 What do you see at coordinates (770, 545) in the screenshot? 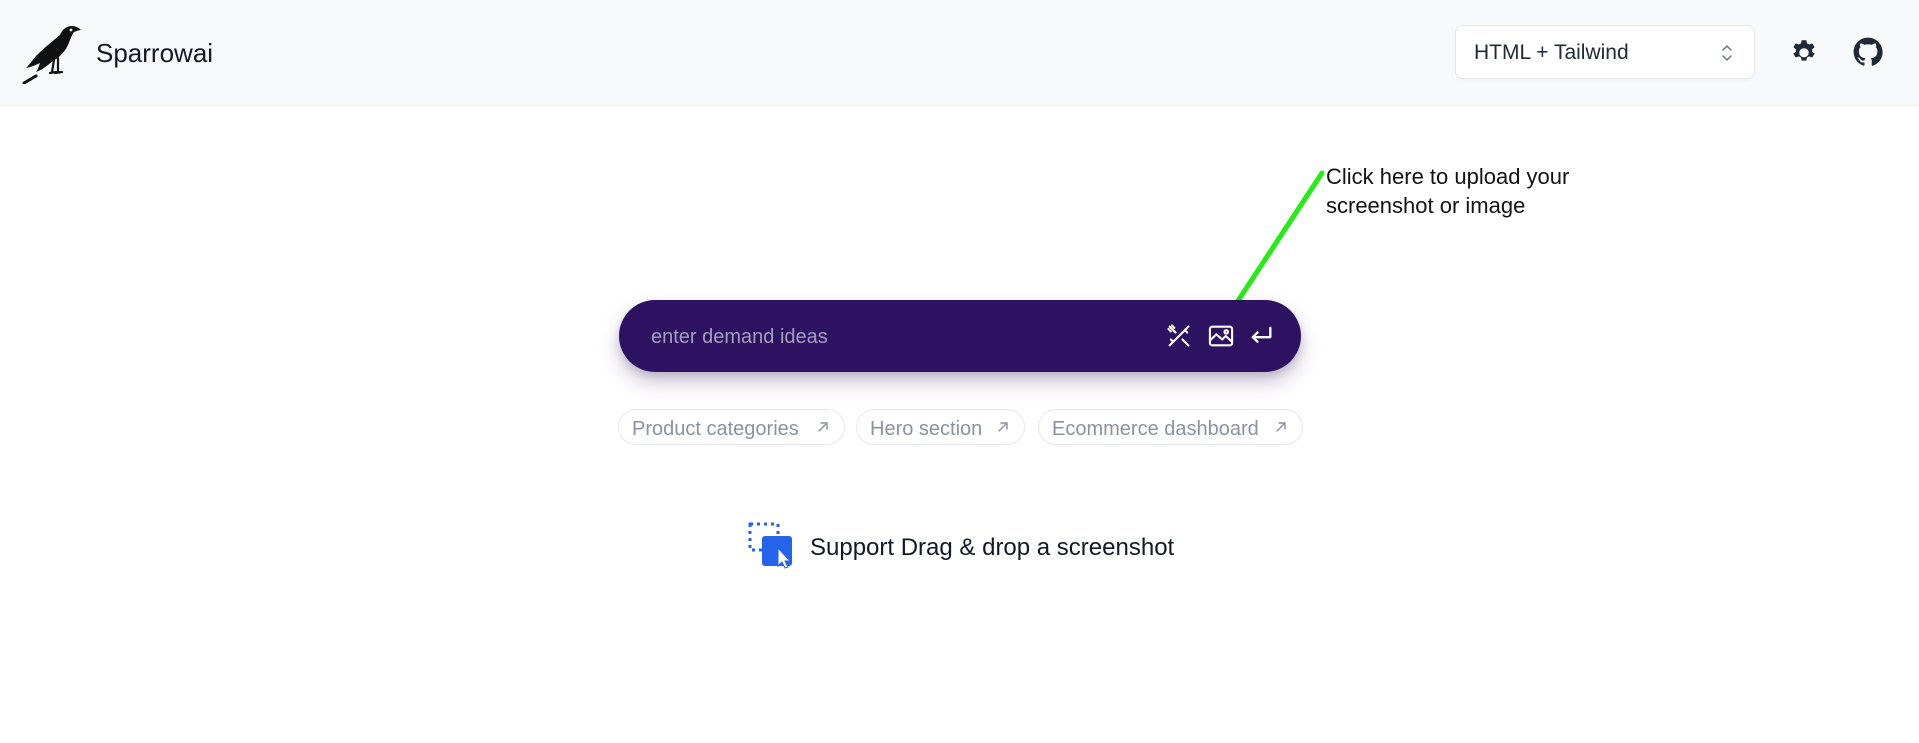
I see `drag-drop-icon` at bounding box center [770, 545].